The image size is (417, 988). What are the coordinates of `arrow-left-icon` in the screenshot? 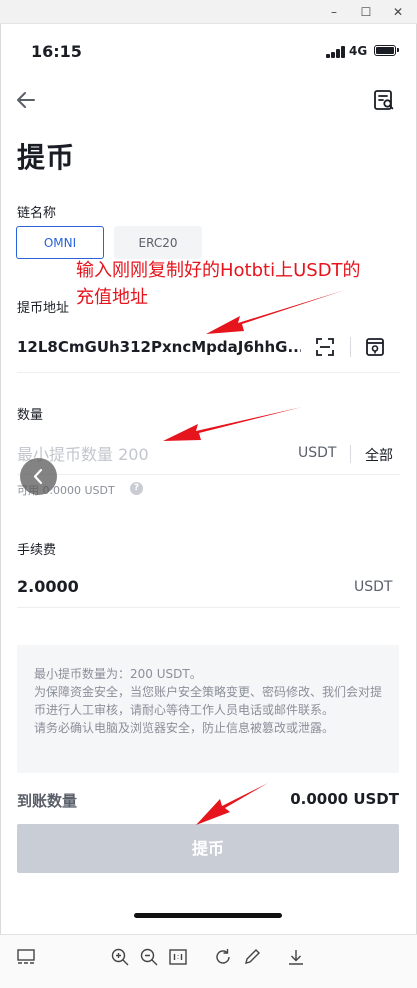 It's located at (26, 100).